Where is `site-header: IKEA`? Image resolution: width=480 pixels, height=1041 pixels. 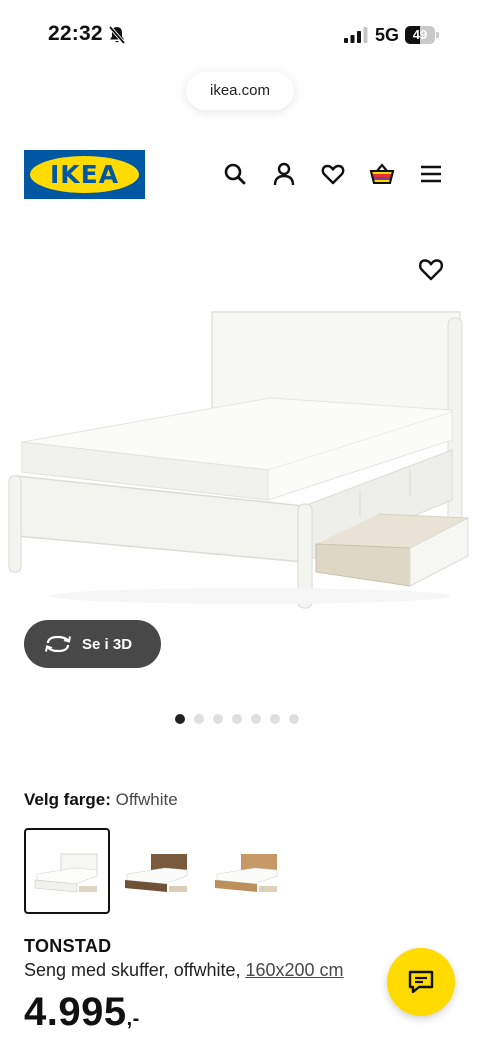
site-header: IKEA is located at coordinates (240, 175).